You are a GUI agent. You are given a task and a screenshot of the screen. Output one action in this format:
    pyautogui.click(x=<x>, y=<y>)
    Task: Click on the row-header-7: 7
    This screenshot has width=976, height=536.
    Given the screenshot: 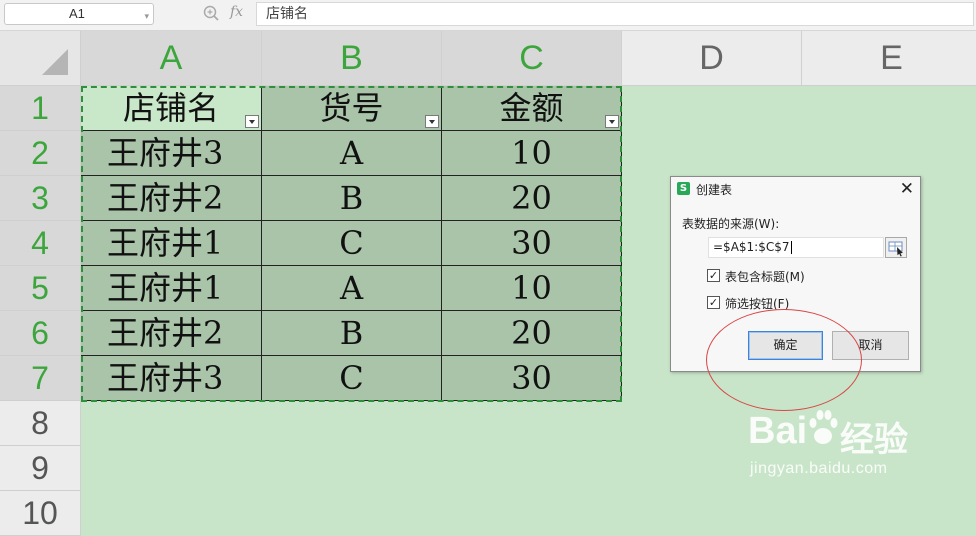 What is the action you would take?
    pyautogui.click(x=40, y=378)
    